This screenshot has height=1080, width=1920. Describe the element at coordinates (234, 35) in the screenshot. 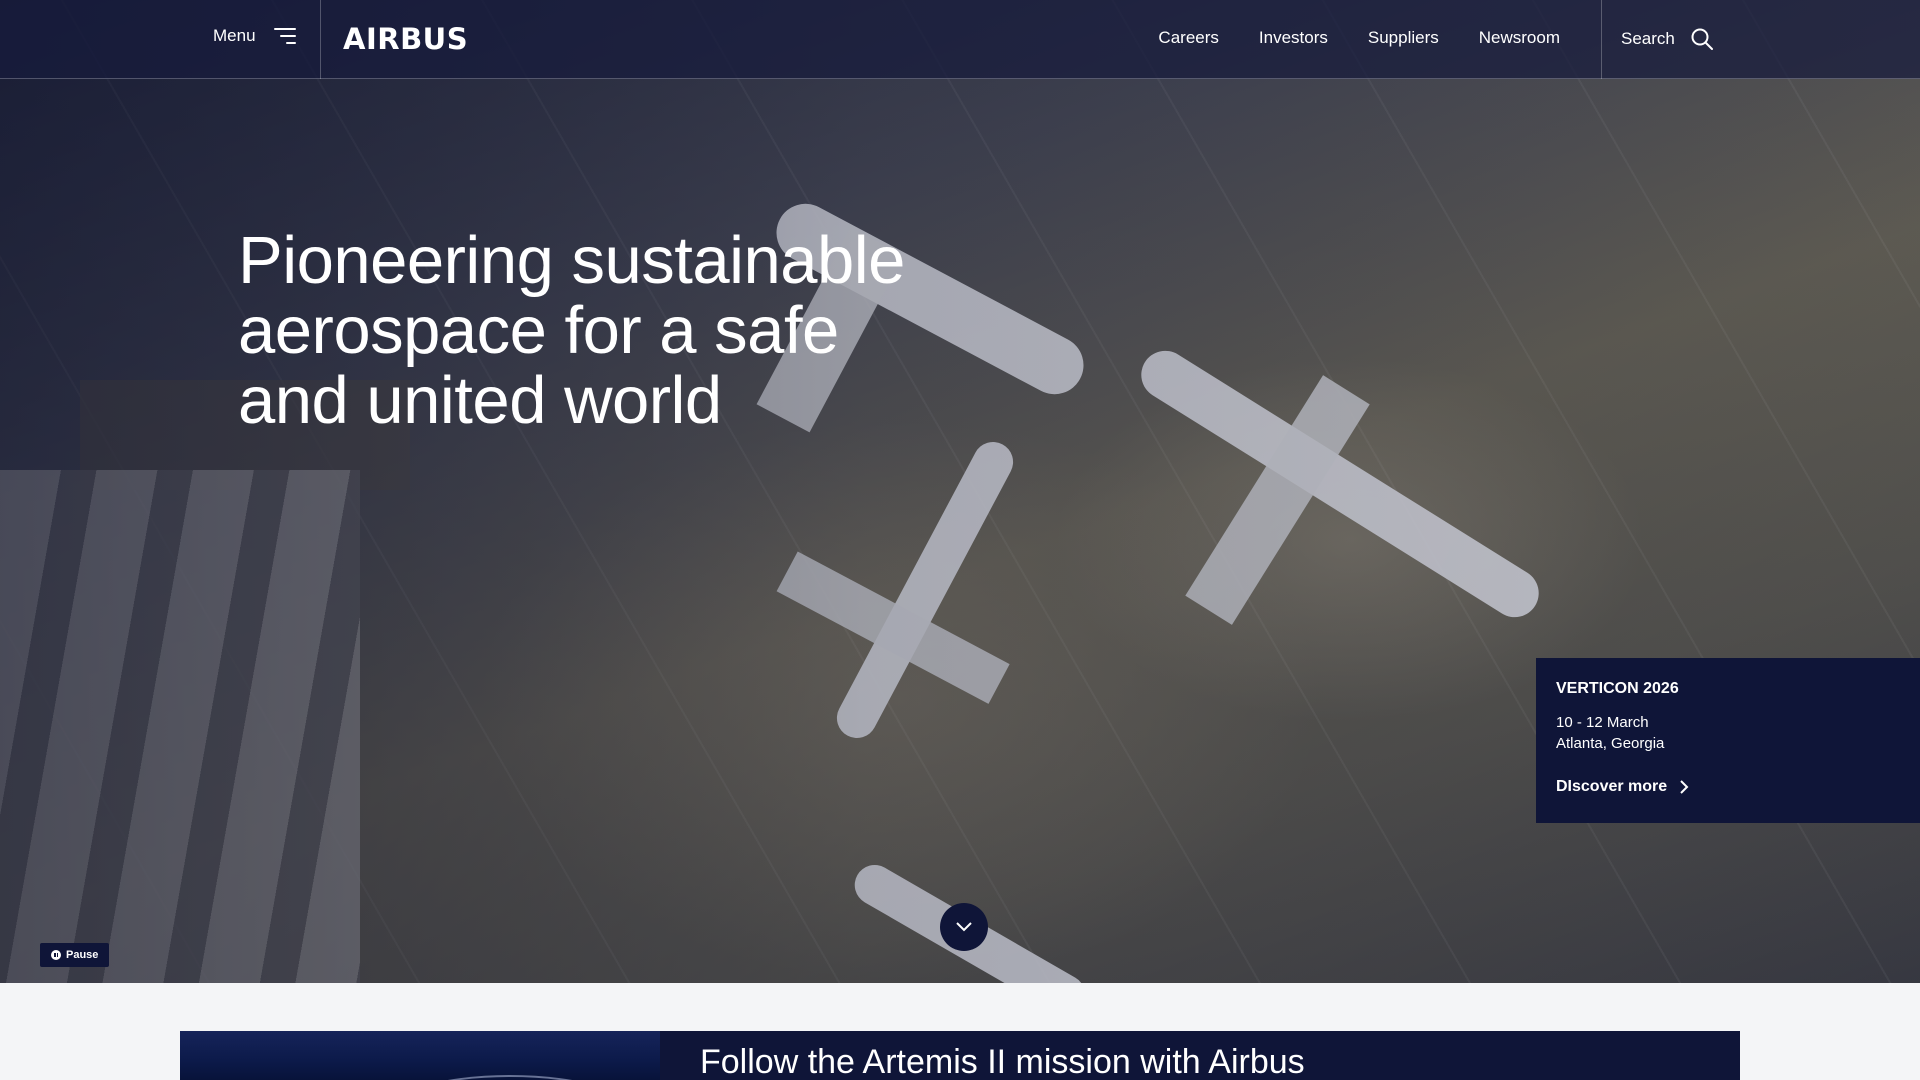

I see `menu-label: Menu` at that location.